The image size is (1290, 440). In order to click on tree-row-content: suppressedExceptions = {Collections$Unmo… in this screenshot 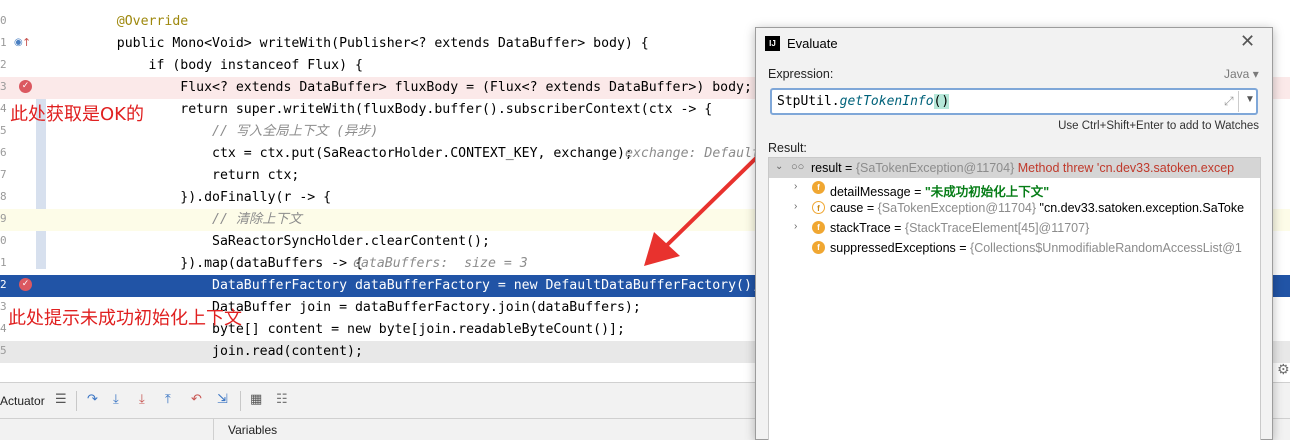, I will do `click(1036, 248)`.